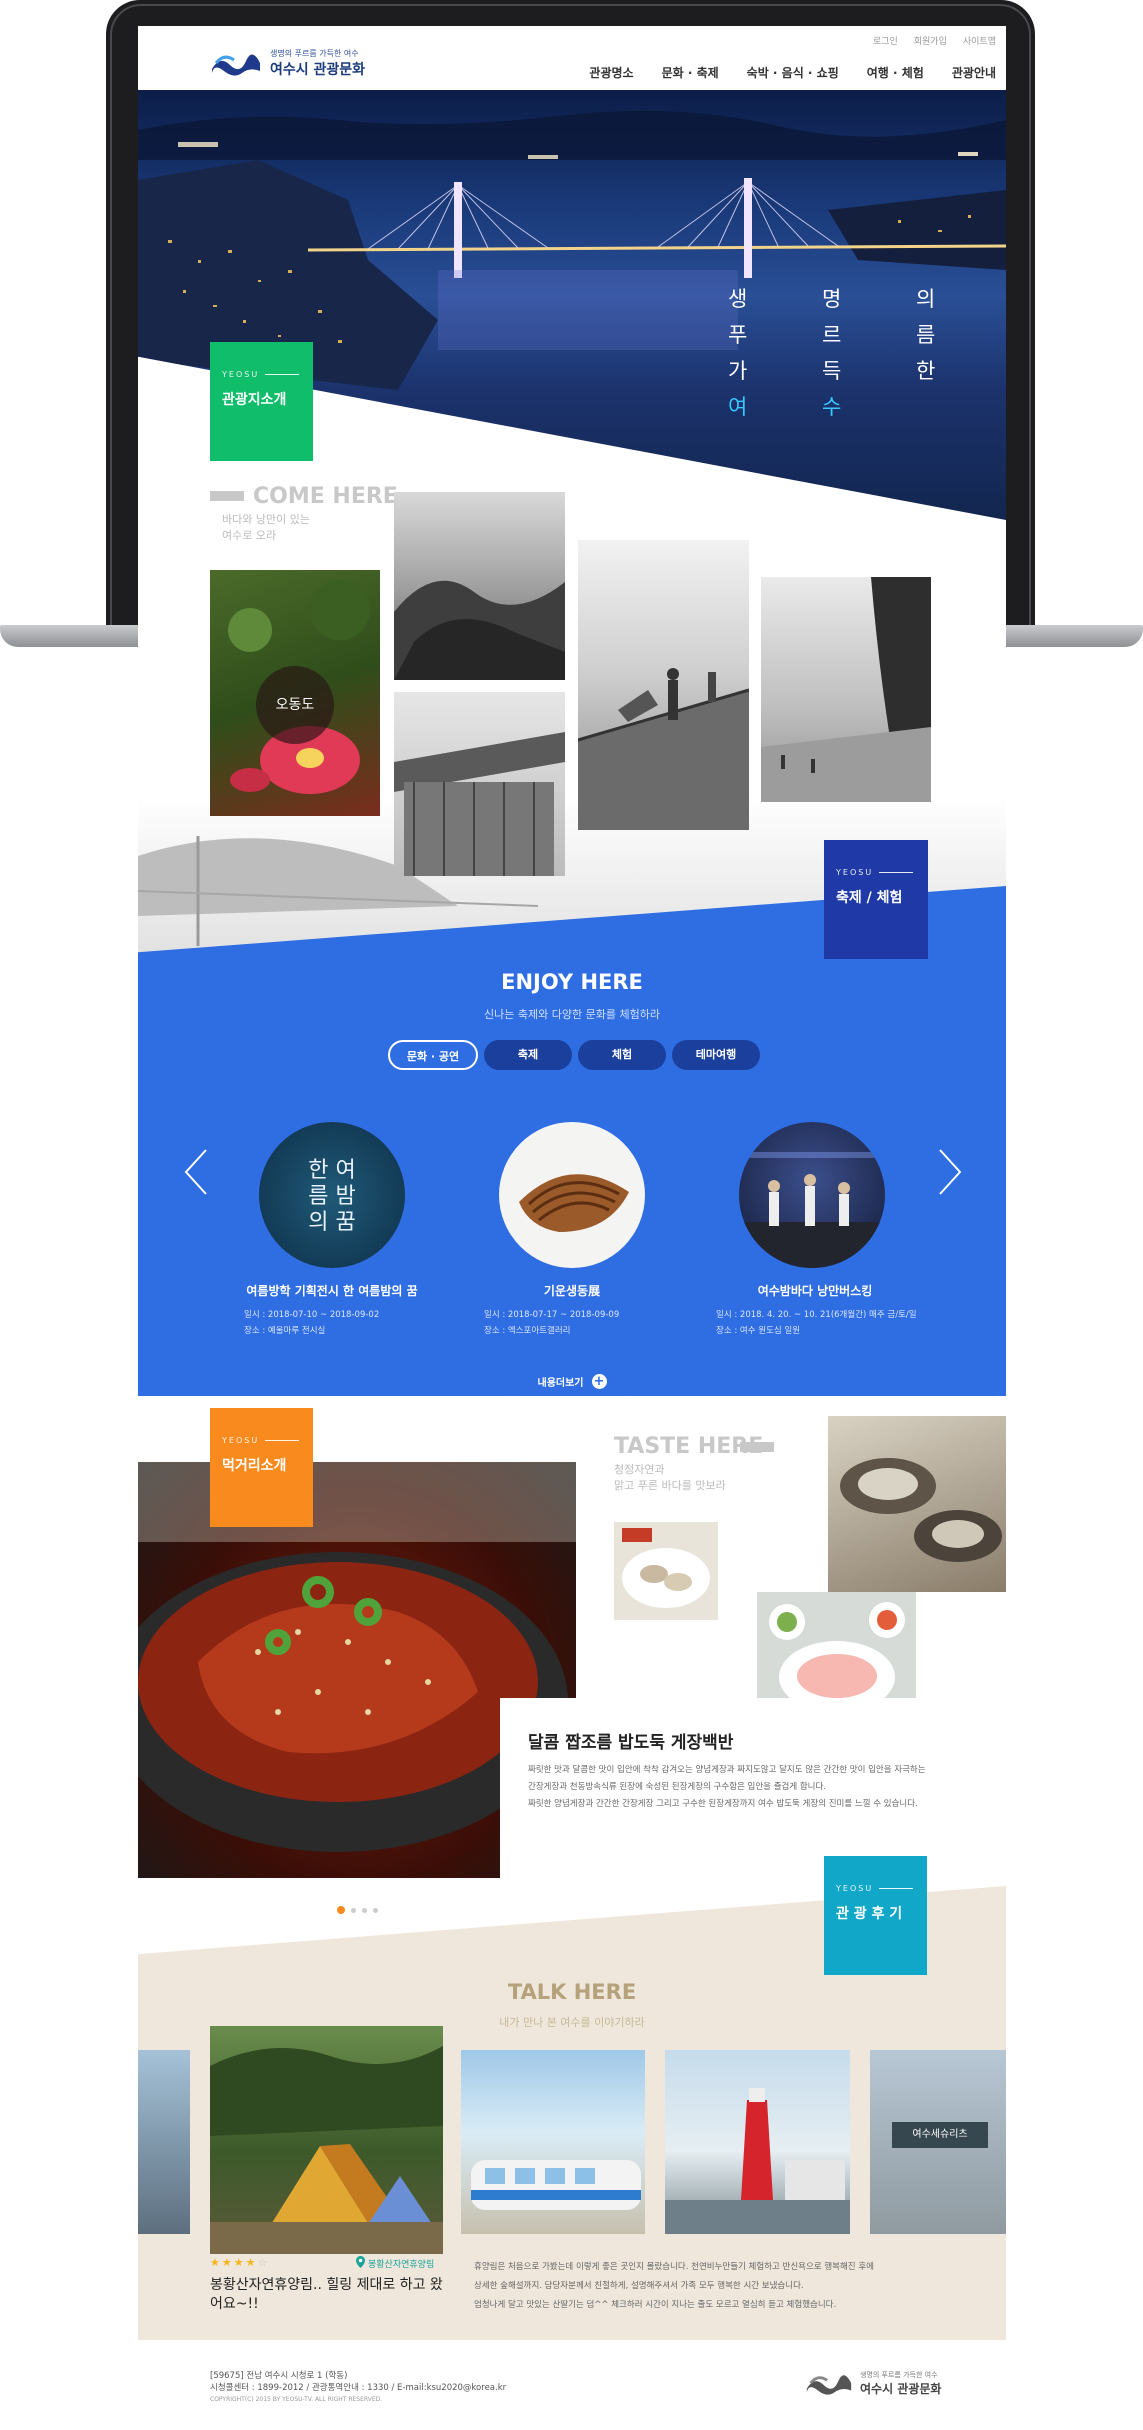 This screenshot has width=1143, height=2430. Describe the element at coordinates (249, 535) in the screenshot. I see `tour-subtitle-2: 여수로 오라` at that location.